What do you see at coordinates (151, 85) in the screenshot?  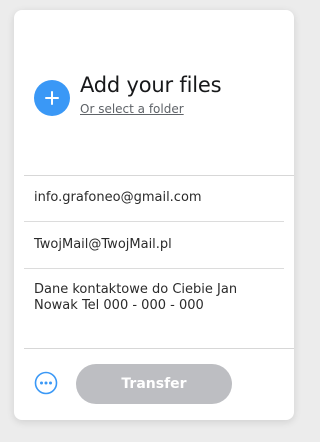 I see `add-files-title: Add your files` at bounding box center [151, 85].